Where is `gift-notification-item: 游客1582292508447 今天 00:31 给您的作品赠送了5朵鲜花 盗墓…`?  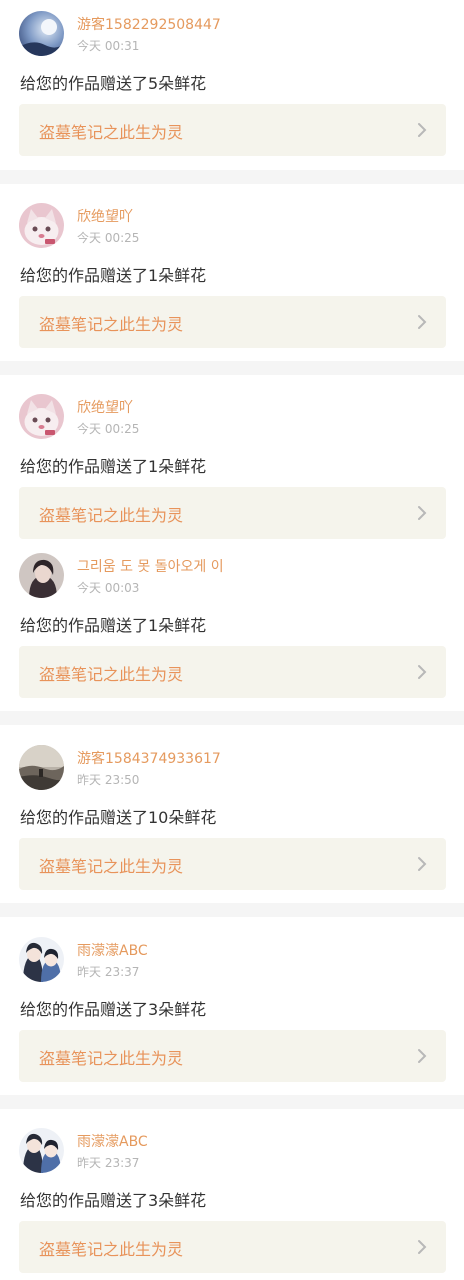
gift-notification-item: 游客1582292508447 今天 00:31 给您的作品赠送了5朵鲜花 盗墓… is located at coordinates (232, 80).